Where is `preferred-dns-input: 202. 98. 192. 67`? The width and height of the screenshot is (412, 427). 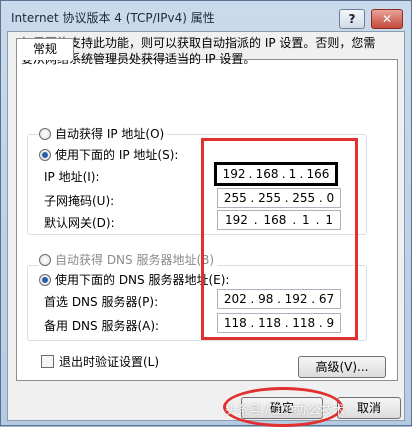 preferred-dns-input: 202. 98. 192. 67 is located at coordinates (279, 299).